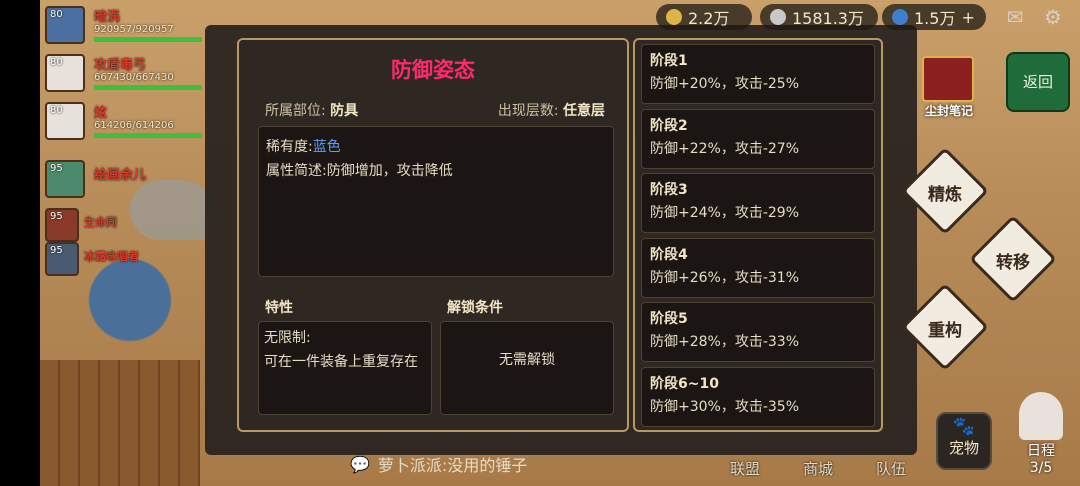 The width and height of the screenshot is (1080, 486). I want to click on screen-edge, so click(20, 243).